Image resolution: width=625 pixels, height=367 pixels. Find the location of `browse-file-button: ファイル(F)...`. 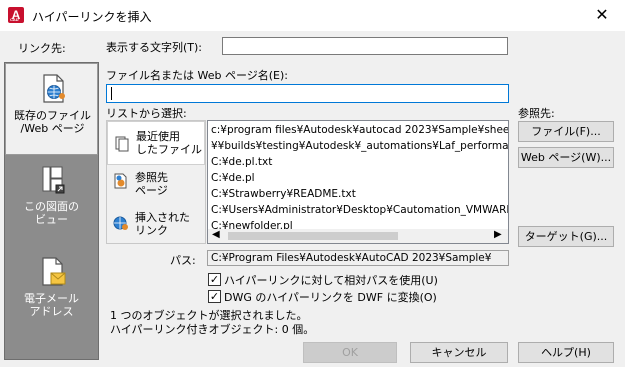

browse-file-button: ファイル(F)... is located at coordinates (566, 131).